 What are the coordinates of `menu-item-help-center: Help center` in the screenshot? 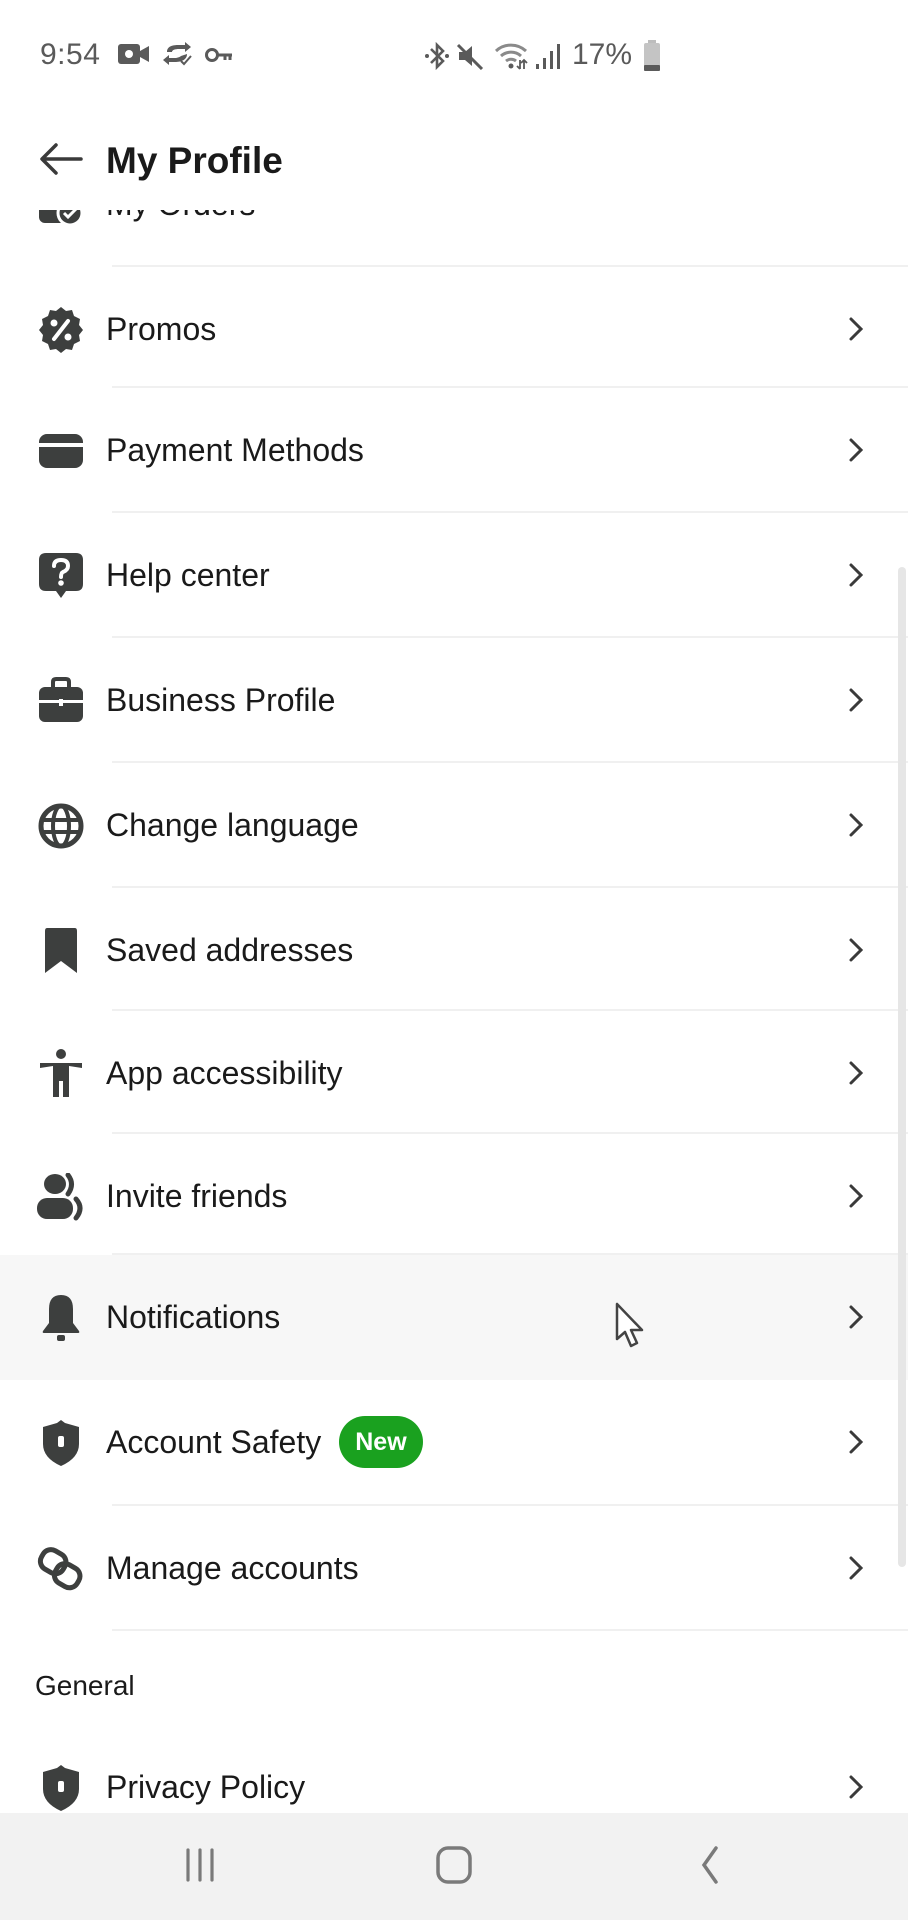 It's located at (454, 575).